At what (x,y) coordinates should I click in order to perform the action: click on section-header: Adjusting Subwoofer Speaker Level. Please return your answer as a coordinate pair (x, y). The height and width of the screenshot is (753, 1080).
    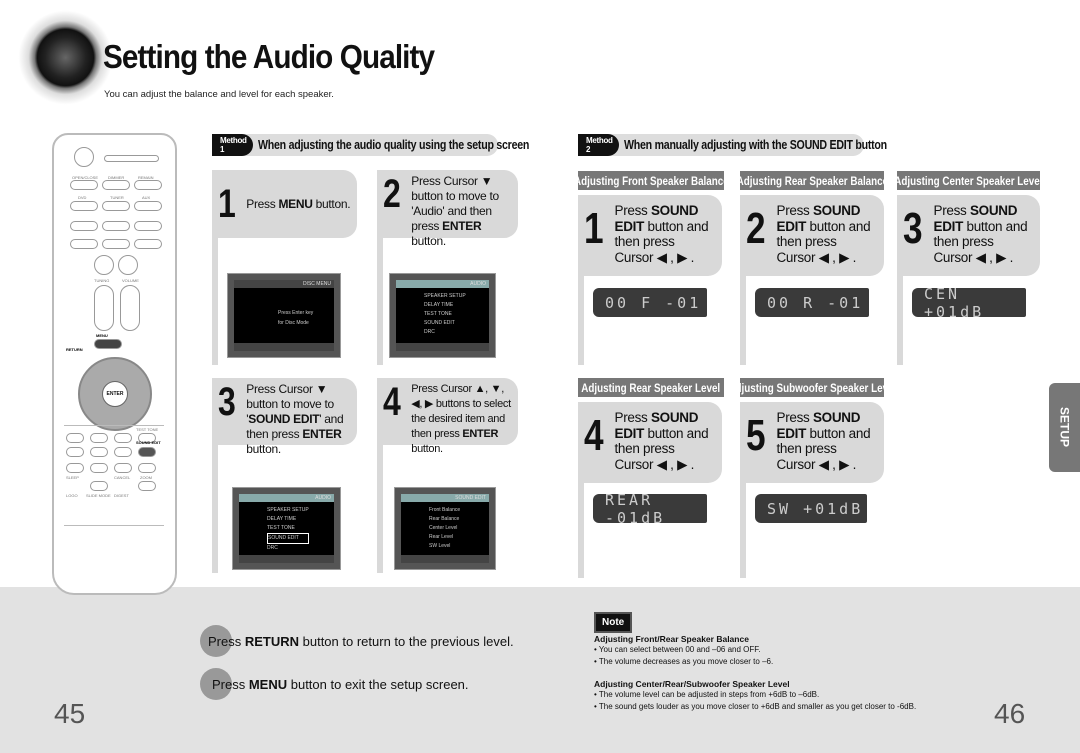
    Looking at the image, I should click on (812, 387).